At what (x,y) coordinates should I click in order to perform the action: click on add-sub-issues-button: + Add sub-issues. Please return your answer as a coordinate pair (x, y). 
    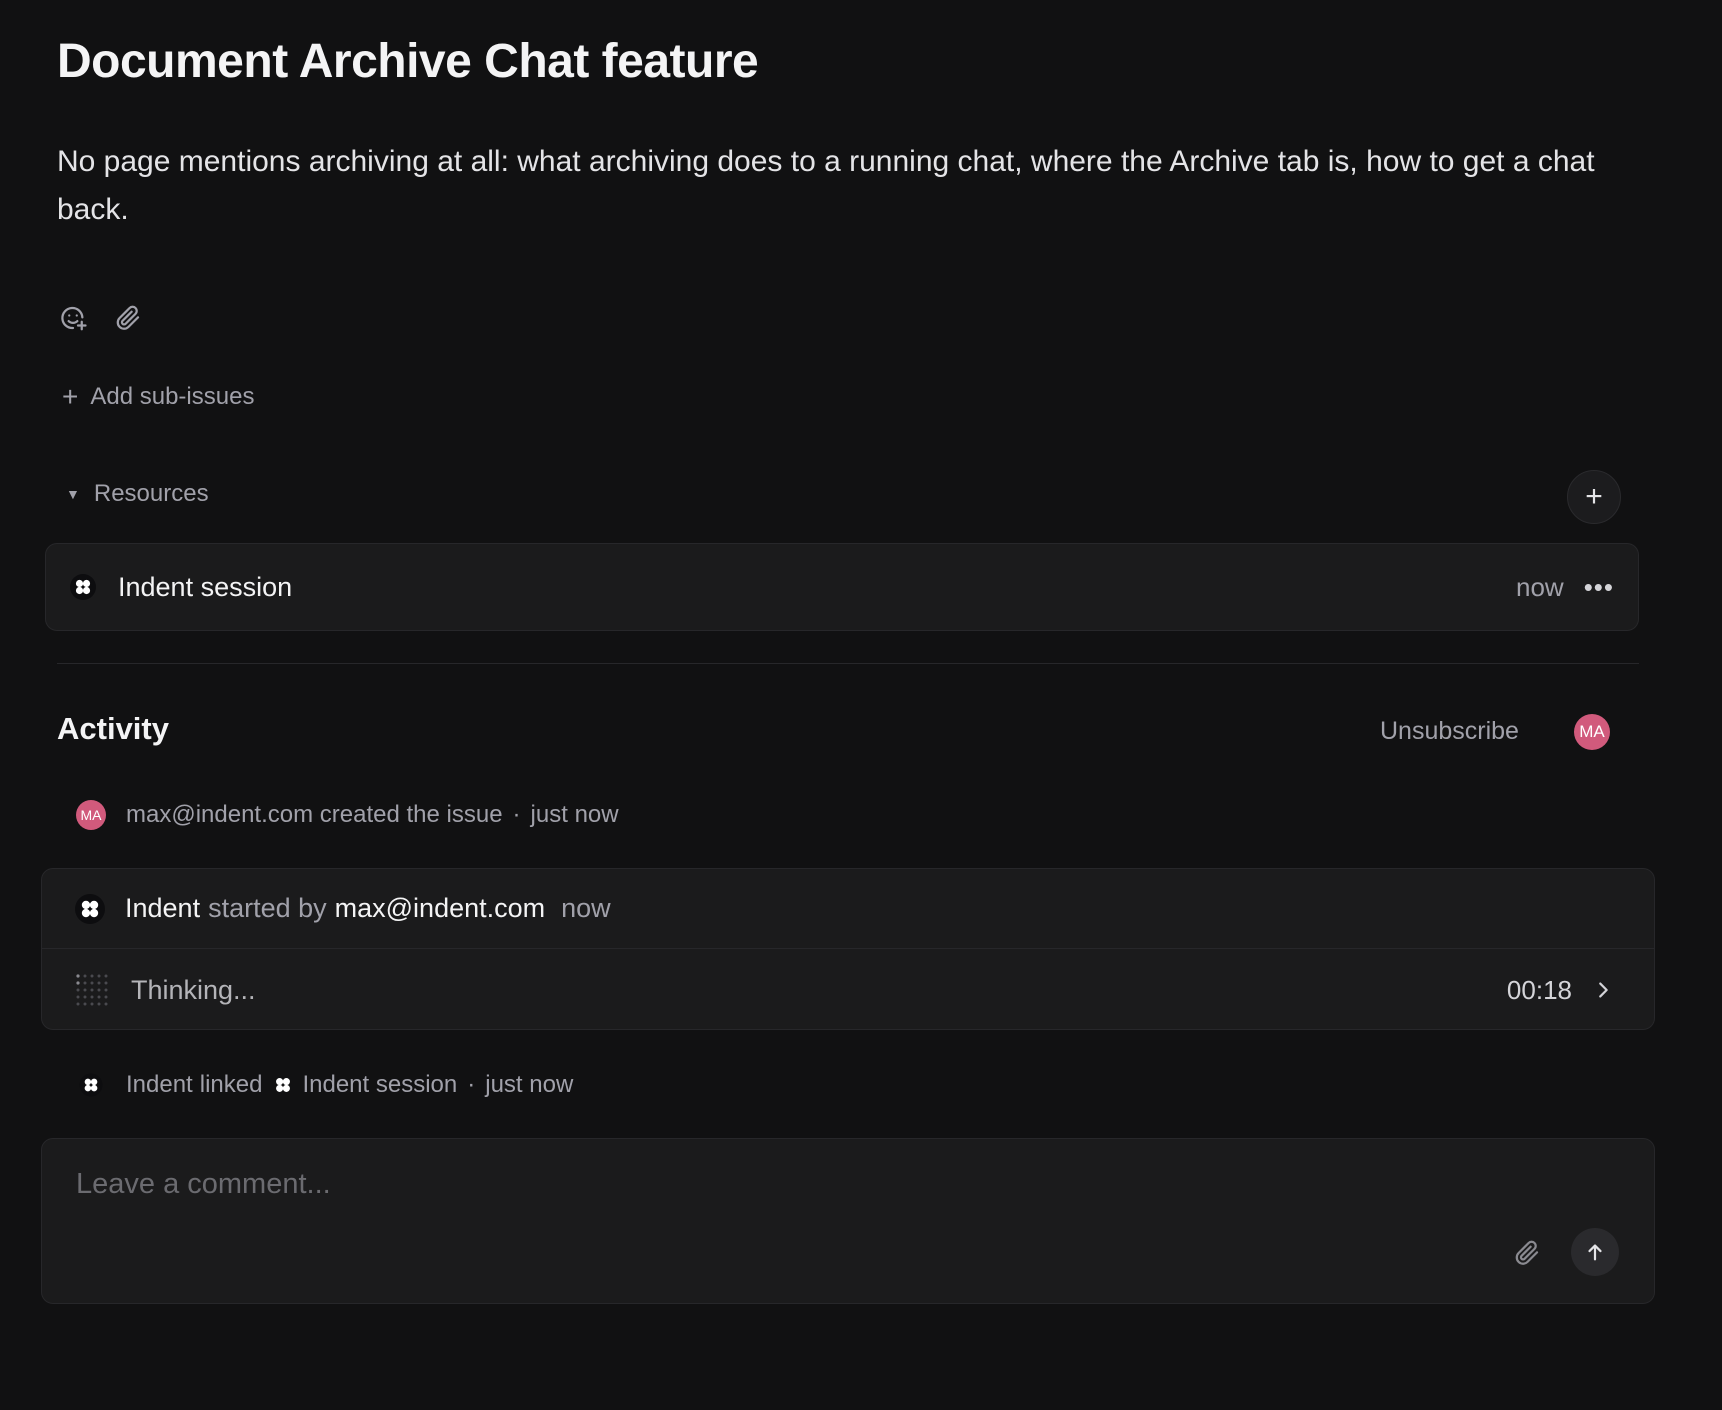
    Looking at the image, I should click on (158, 397).